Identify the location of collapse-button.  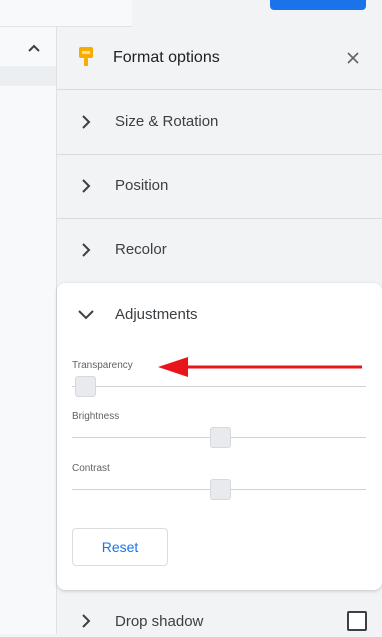
(34, 48).